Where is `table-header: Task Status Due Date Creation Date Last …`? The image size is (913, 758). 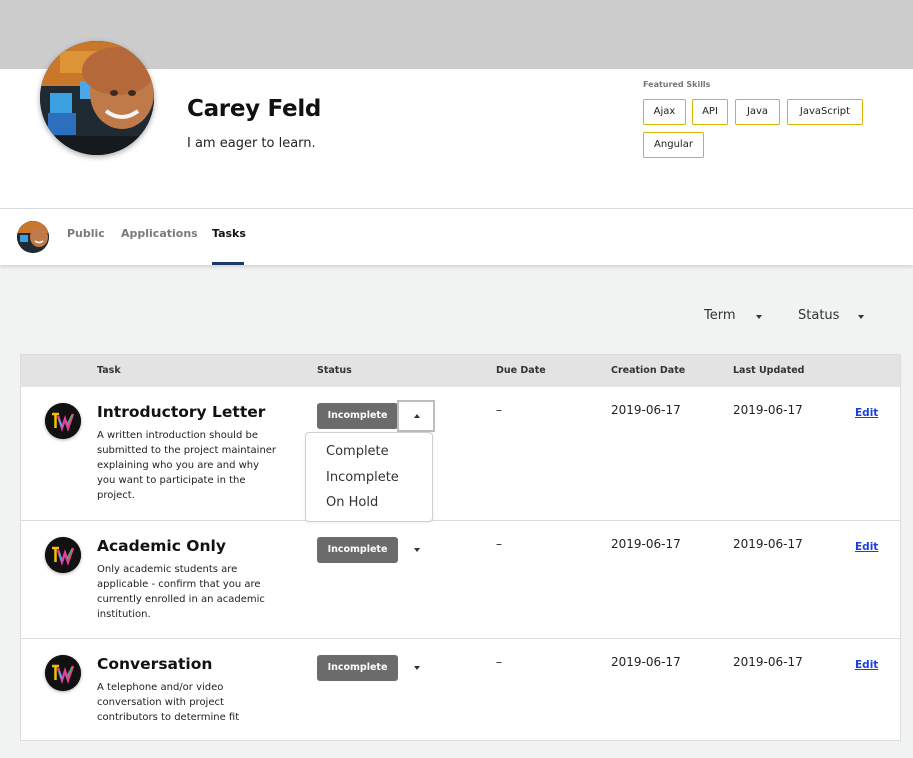 table-header: Task Status Due Date Creation Date Last … is located at coordinates (460, 371).